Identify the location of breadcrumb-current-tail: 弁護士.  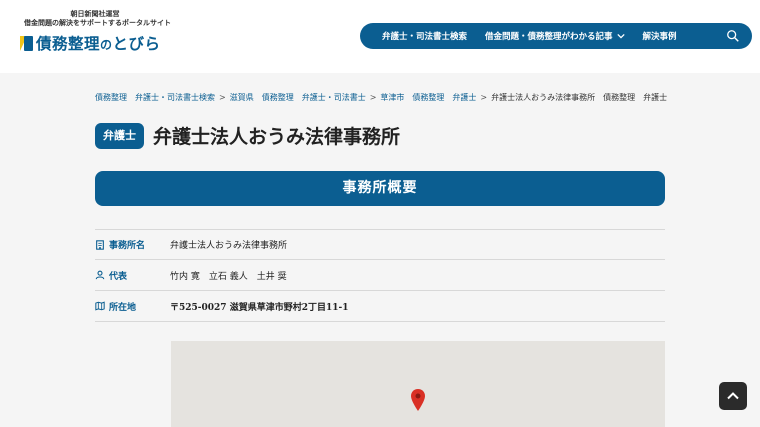
(655, 97).